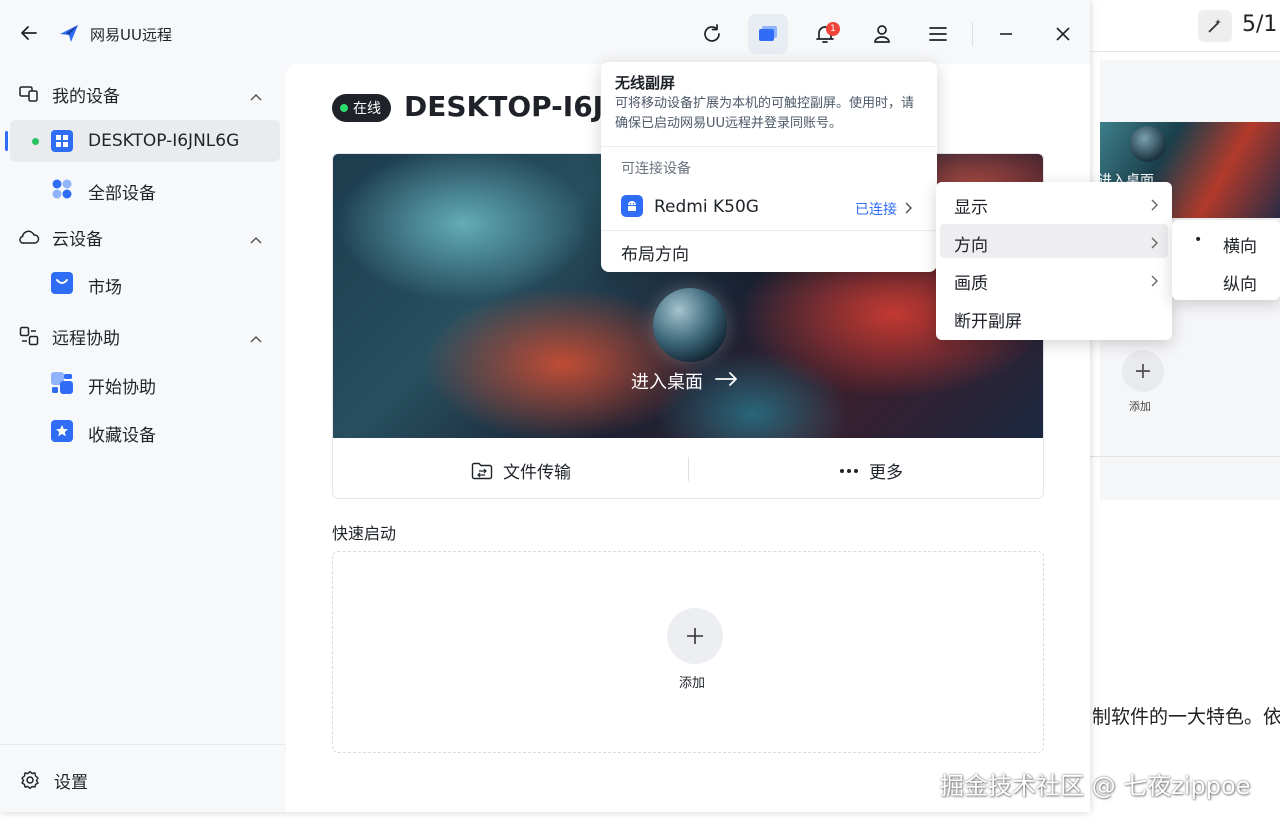  What do you see at coordinates (825, 34) in the screenshot?
I see `bell-icon: 1` at bounding box center [825, 34].